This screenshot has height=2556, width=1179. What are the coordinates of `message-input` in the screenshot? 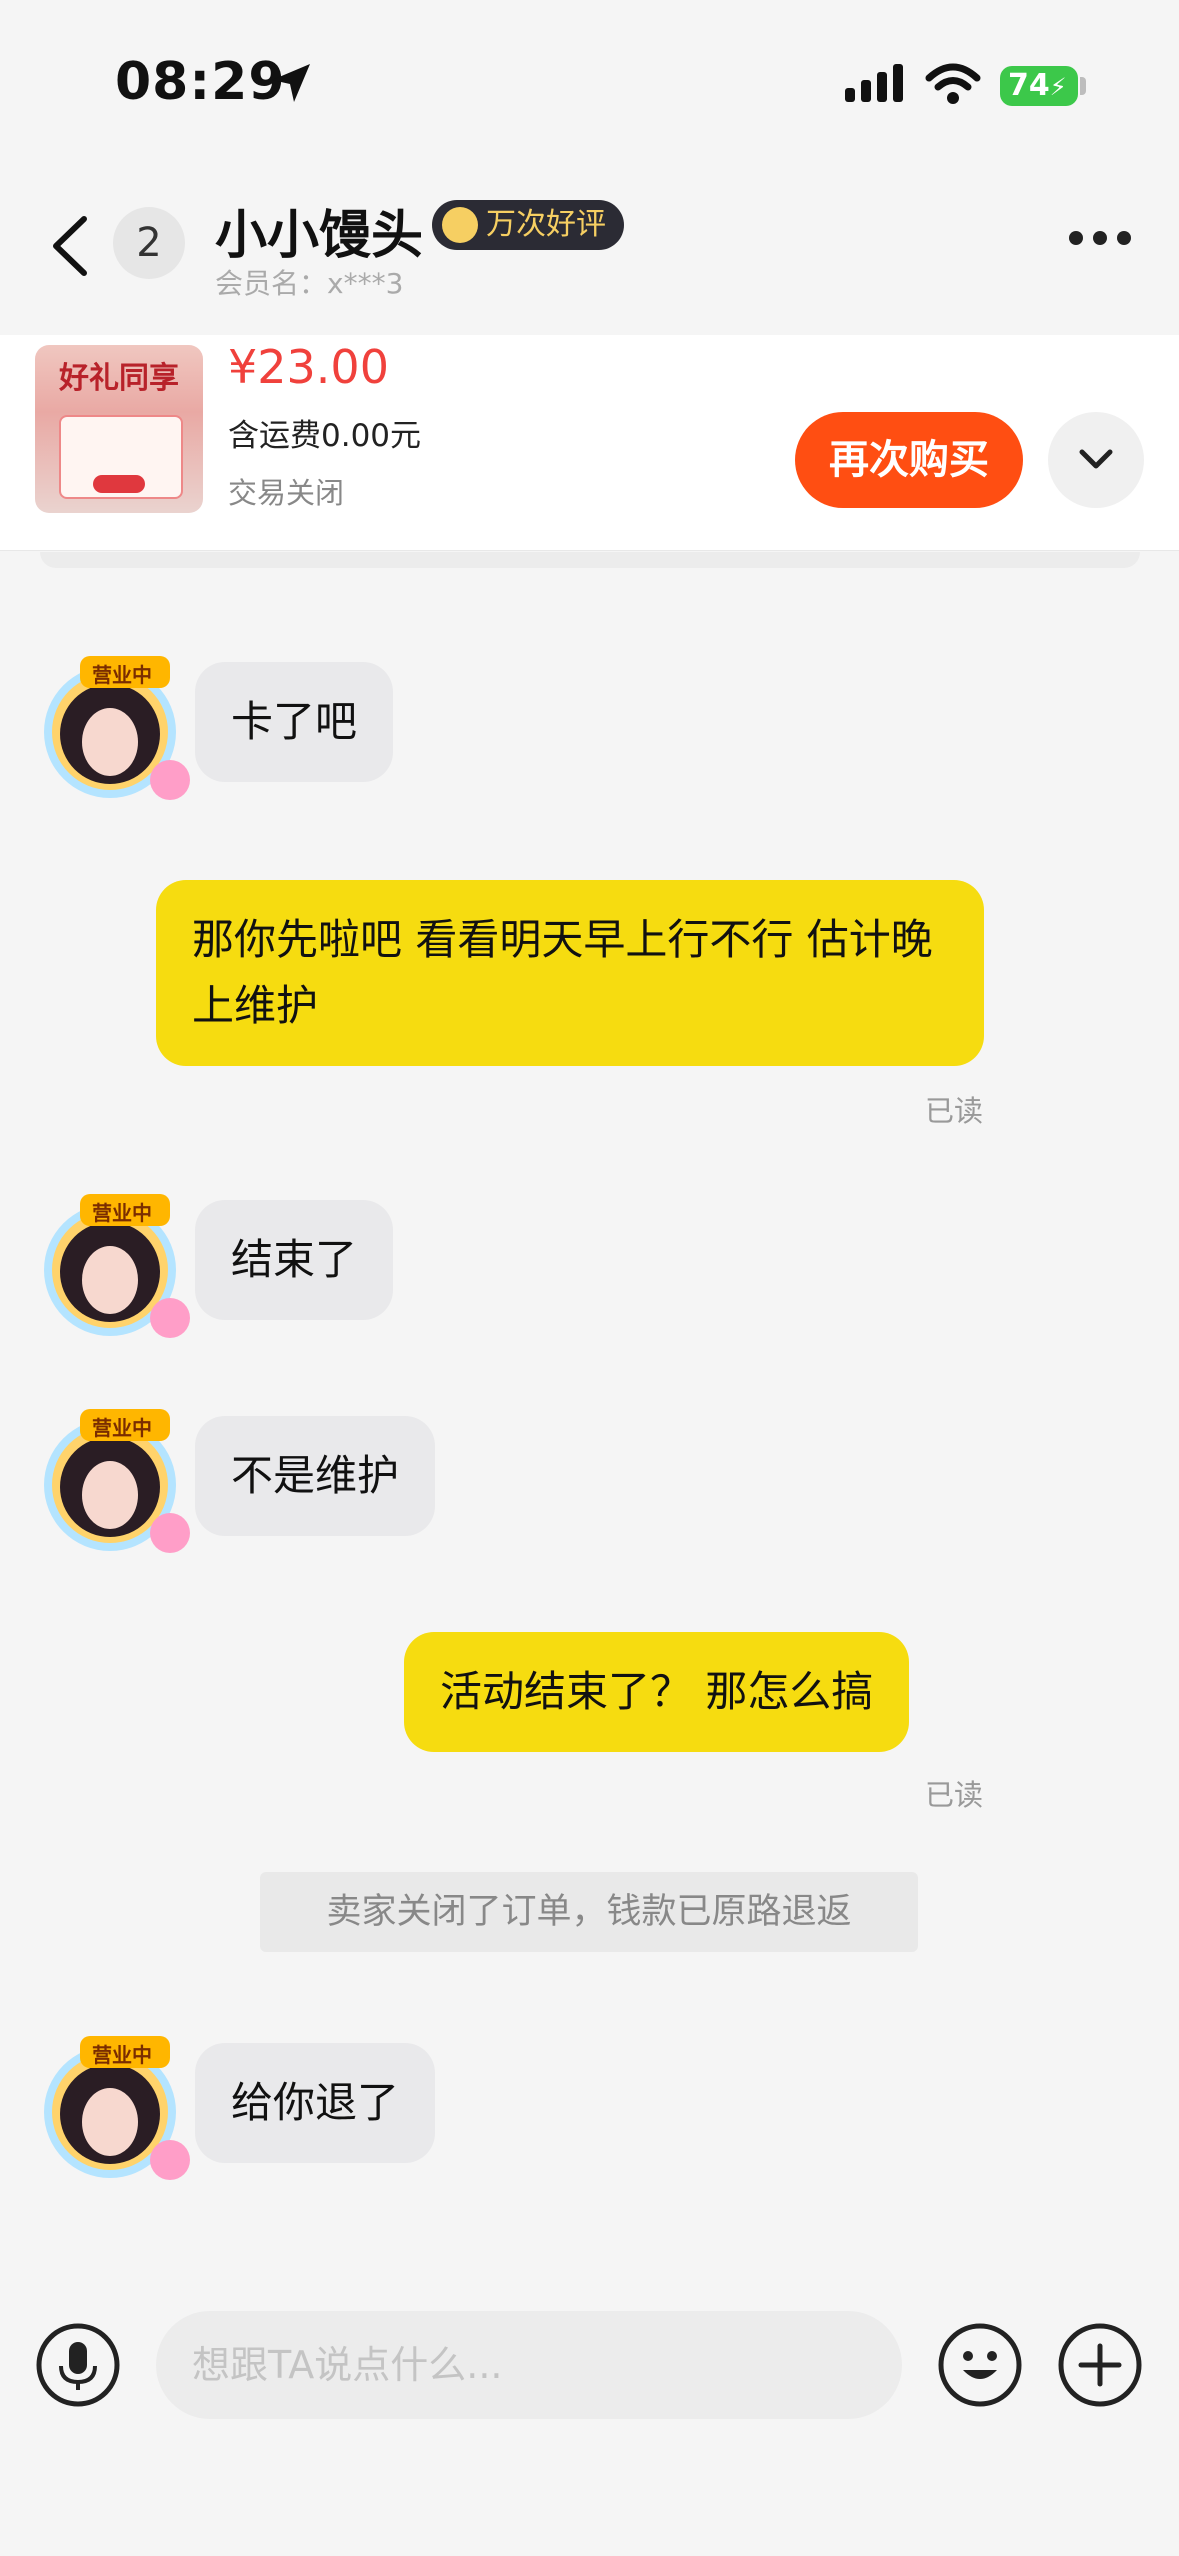 It's located at (529, 2365).